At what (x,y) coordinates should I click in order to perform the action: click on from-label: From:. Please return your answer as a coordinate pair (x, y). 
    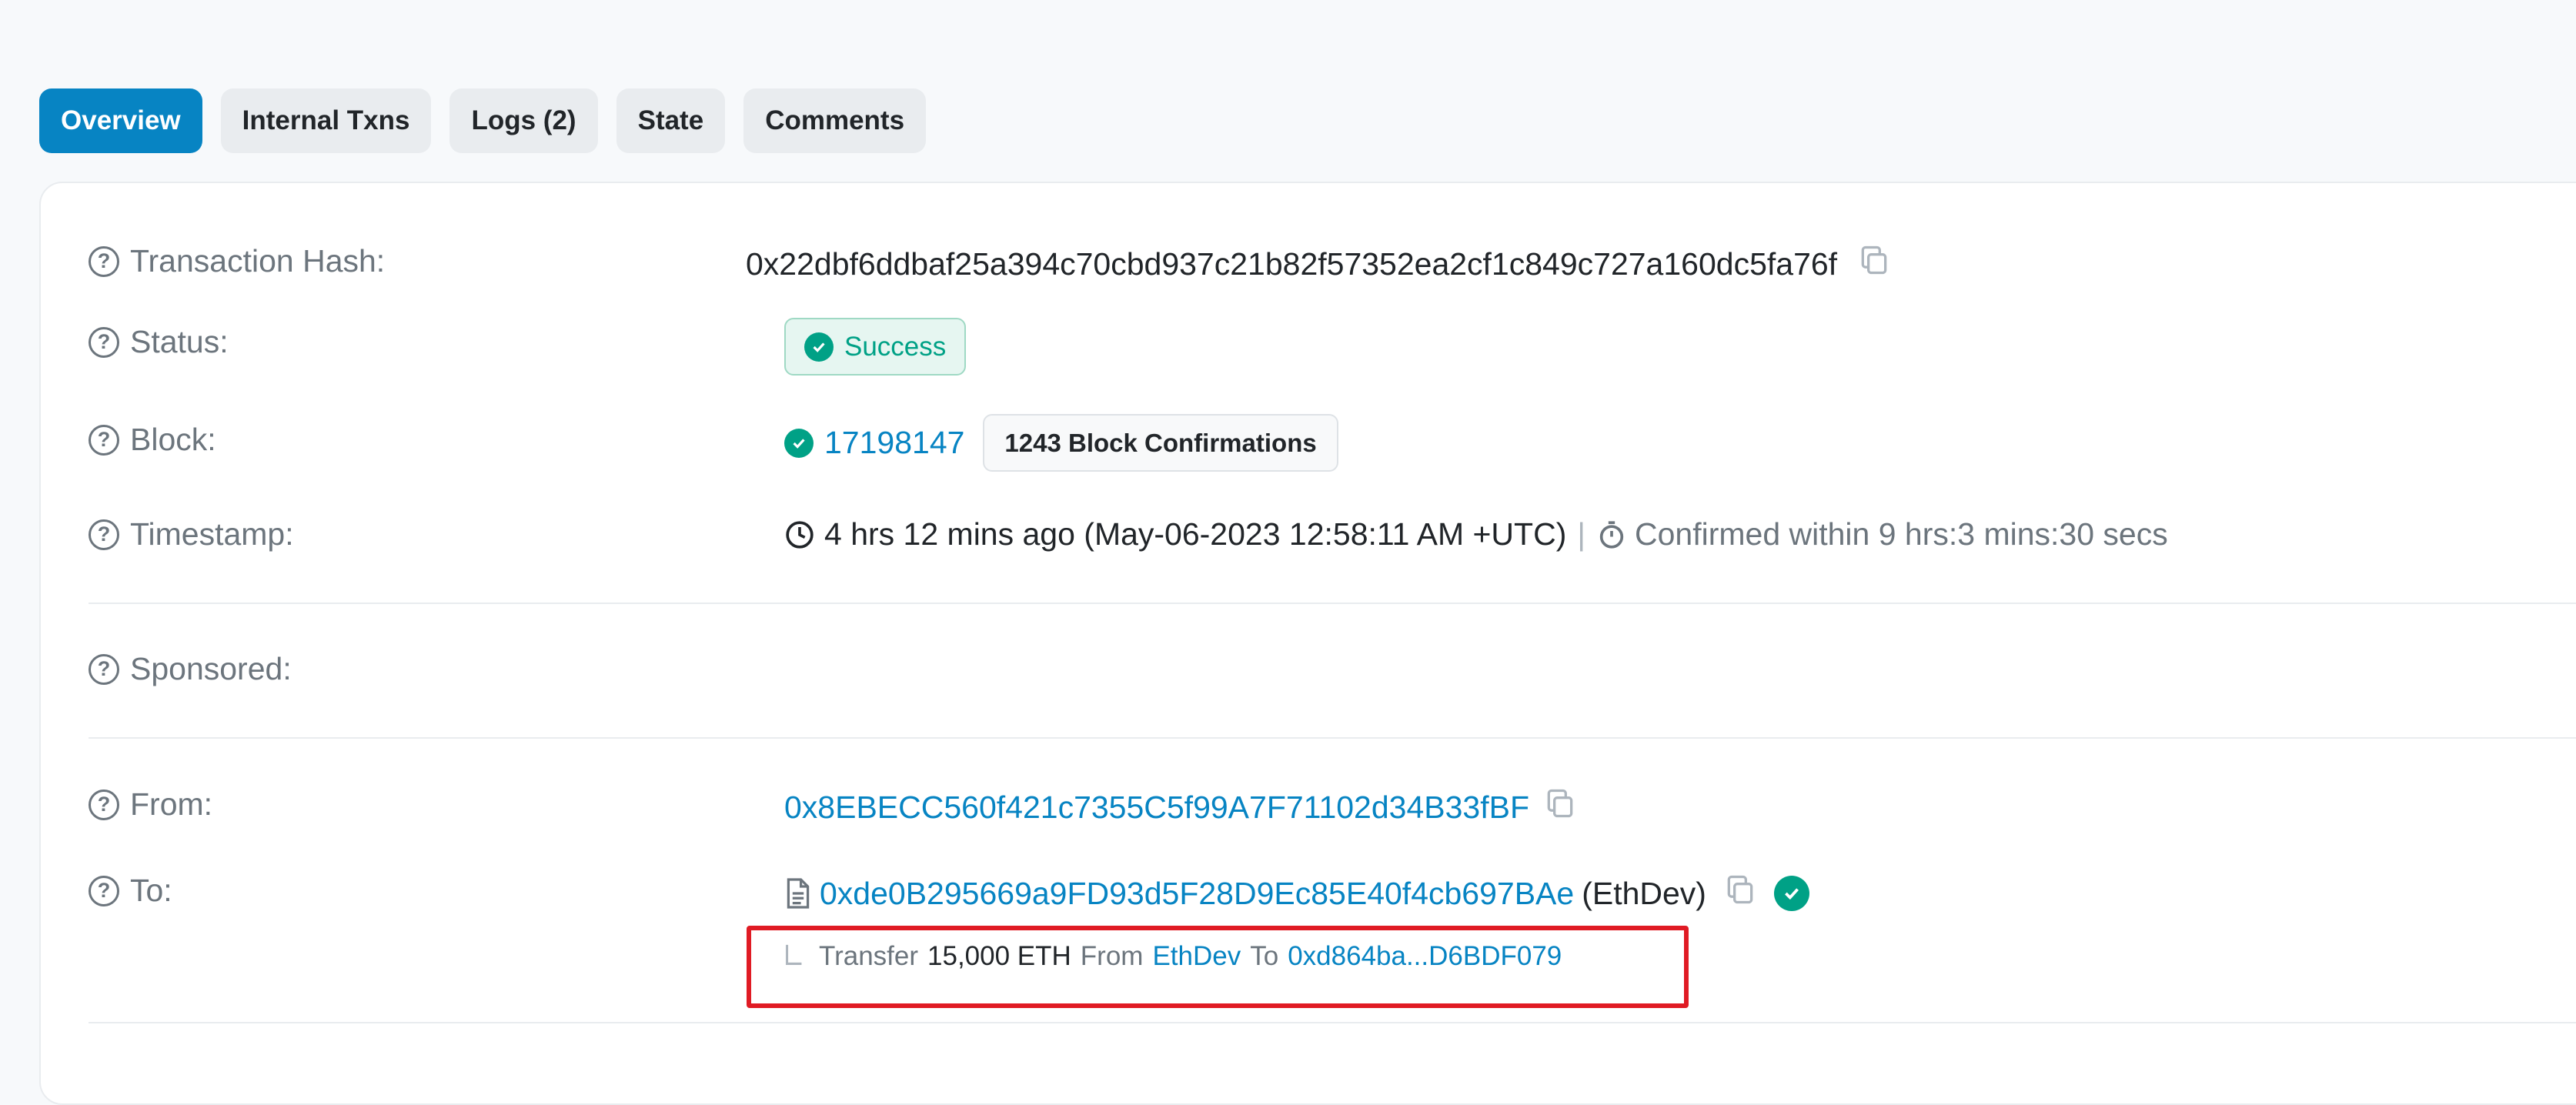
    Looking at the image, I should click on (171, 804).